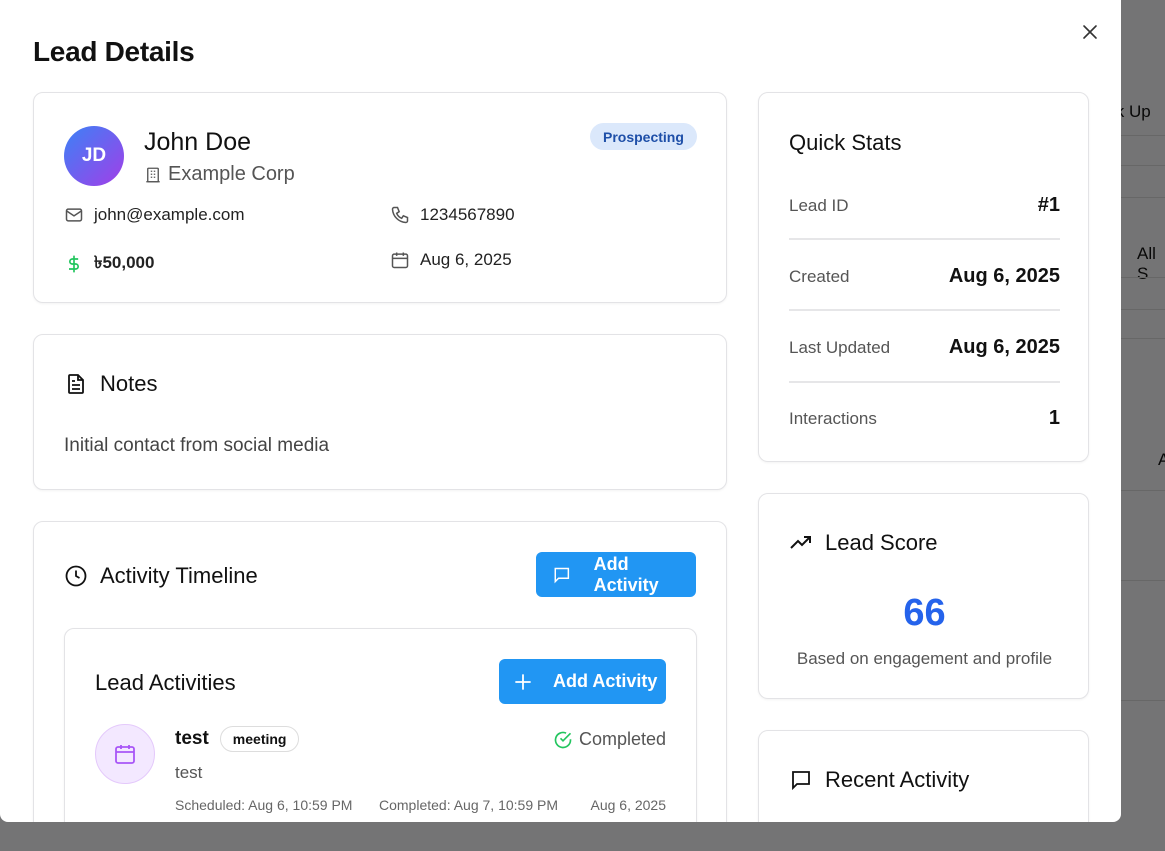  What do you see at coordinates (628, 805) in the screenshot?
I see `activity-date: Aug 6, 2025` at bounding box center [628, 805].